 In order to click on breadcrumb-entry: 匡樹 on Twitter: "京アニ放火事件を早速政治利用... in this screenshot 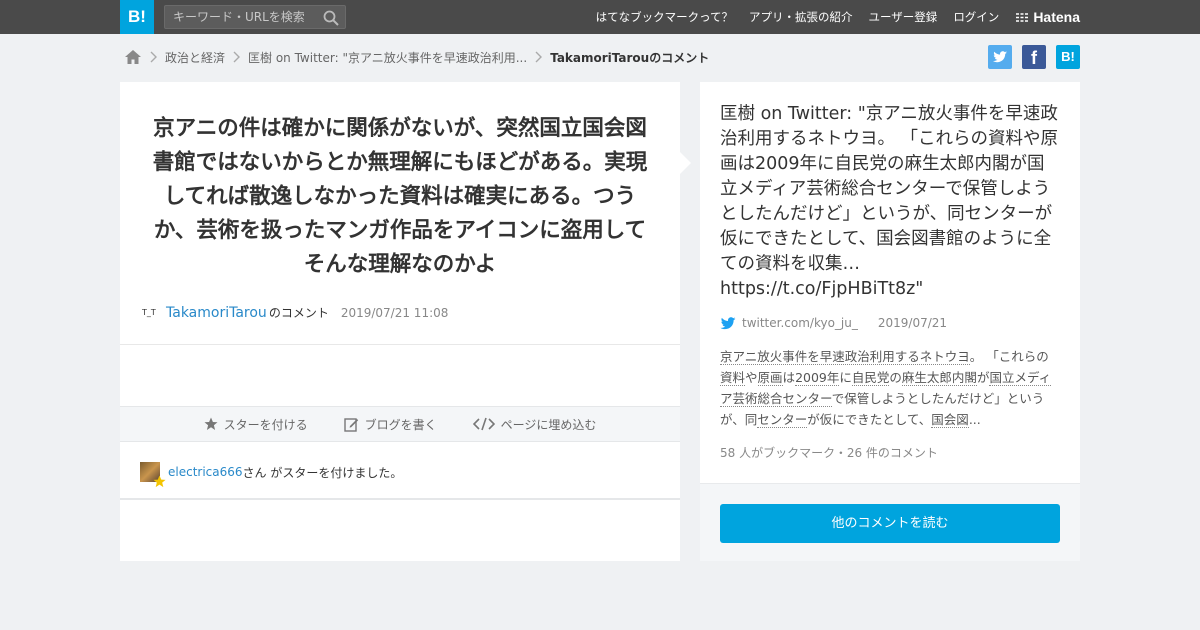, I will do `click(387, 57)`.